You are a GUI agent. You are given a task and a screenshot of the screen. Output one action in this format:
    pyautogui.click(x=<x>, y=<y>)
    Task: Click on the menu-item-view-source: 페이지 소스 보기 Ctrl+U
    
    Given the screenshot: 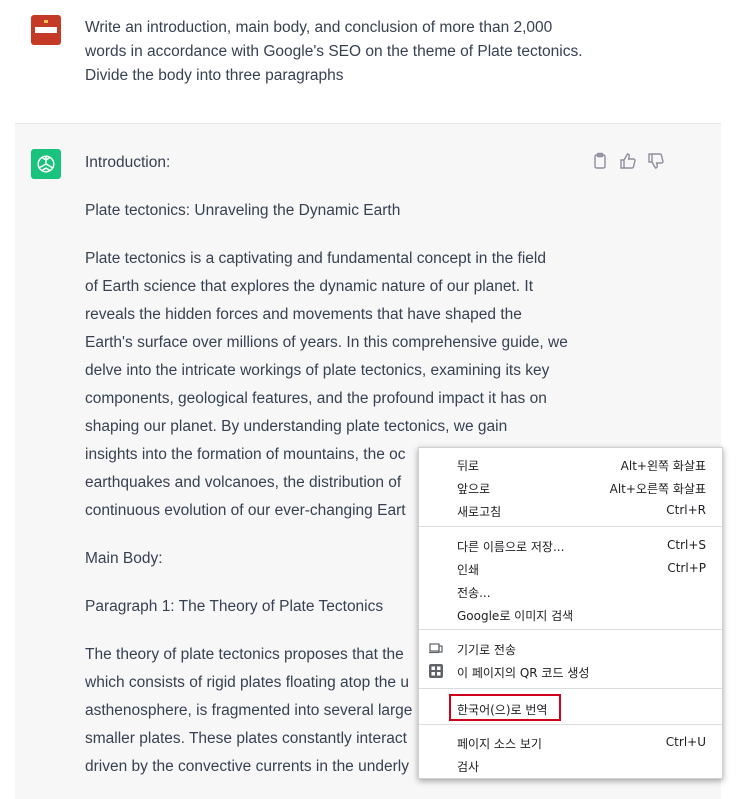 What is the action you would take?
    pyautogui.click(x=570, y=742)
    